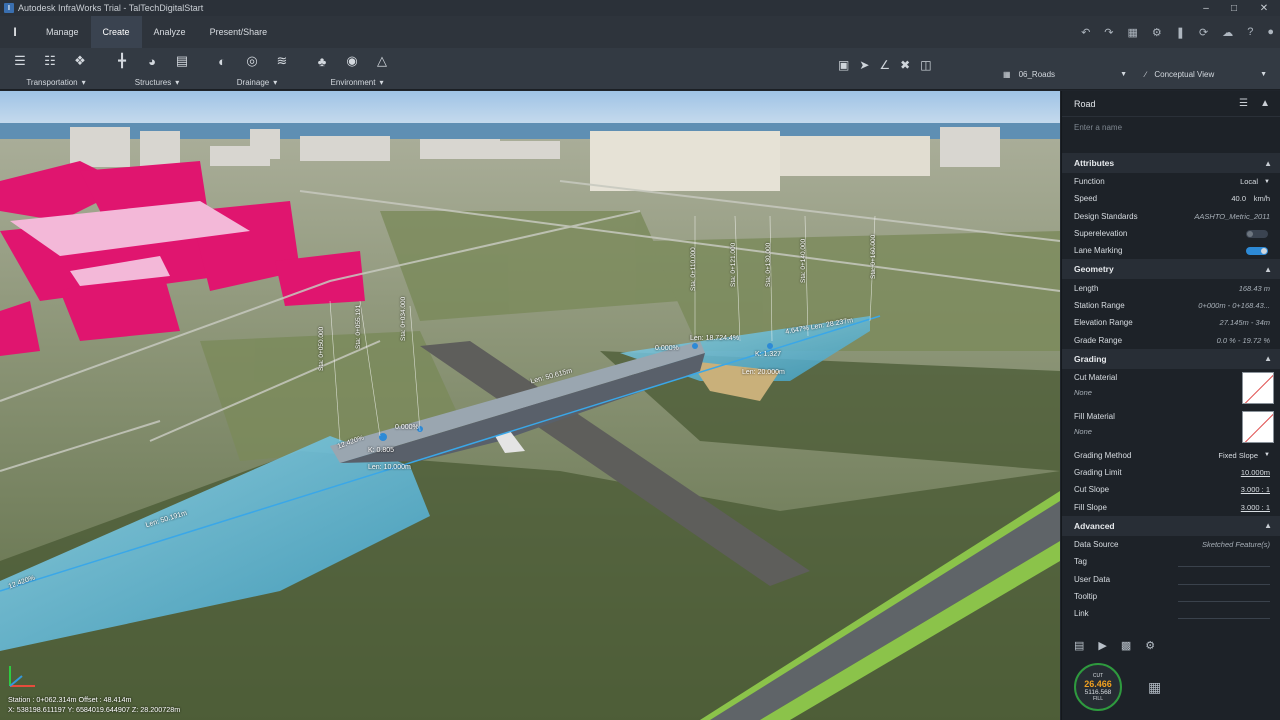 Image resolution: width=1280 pixels, height=720 pixels. What do you see at coordinates (15, 32) in the screenshot?
I see `app-menu-button: I` at bounding box center [15, 32].